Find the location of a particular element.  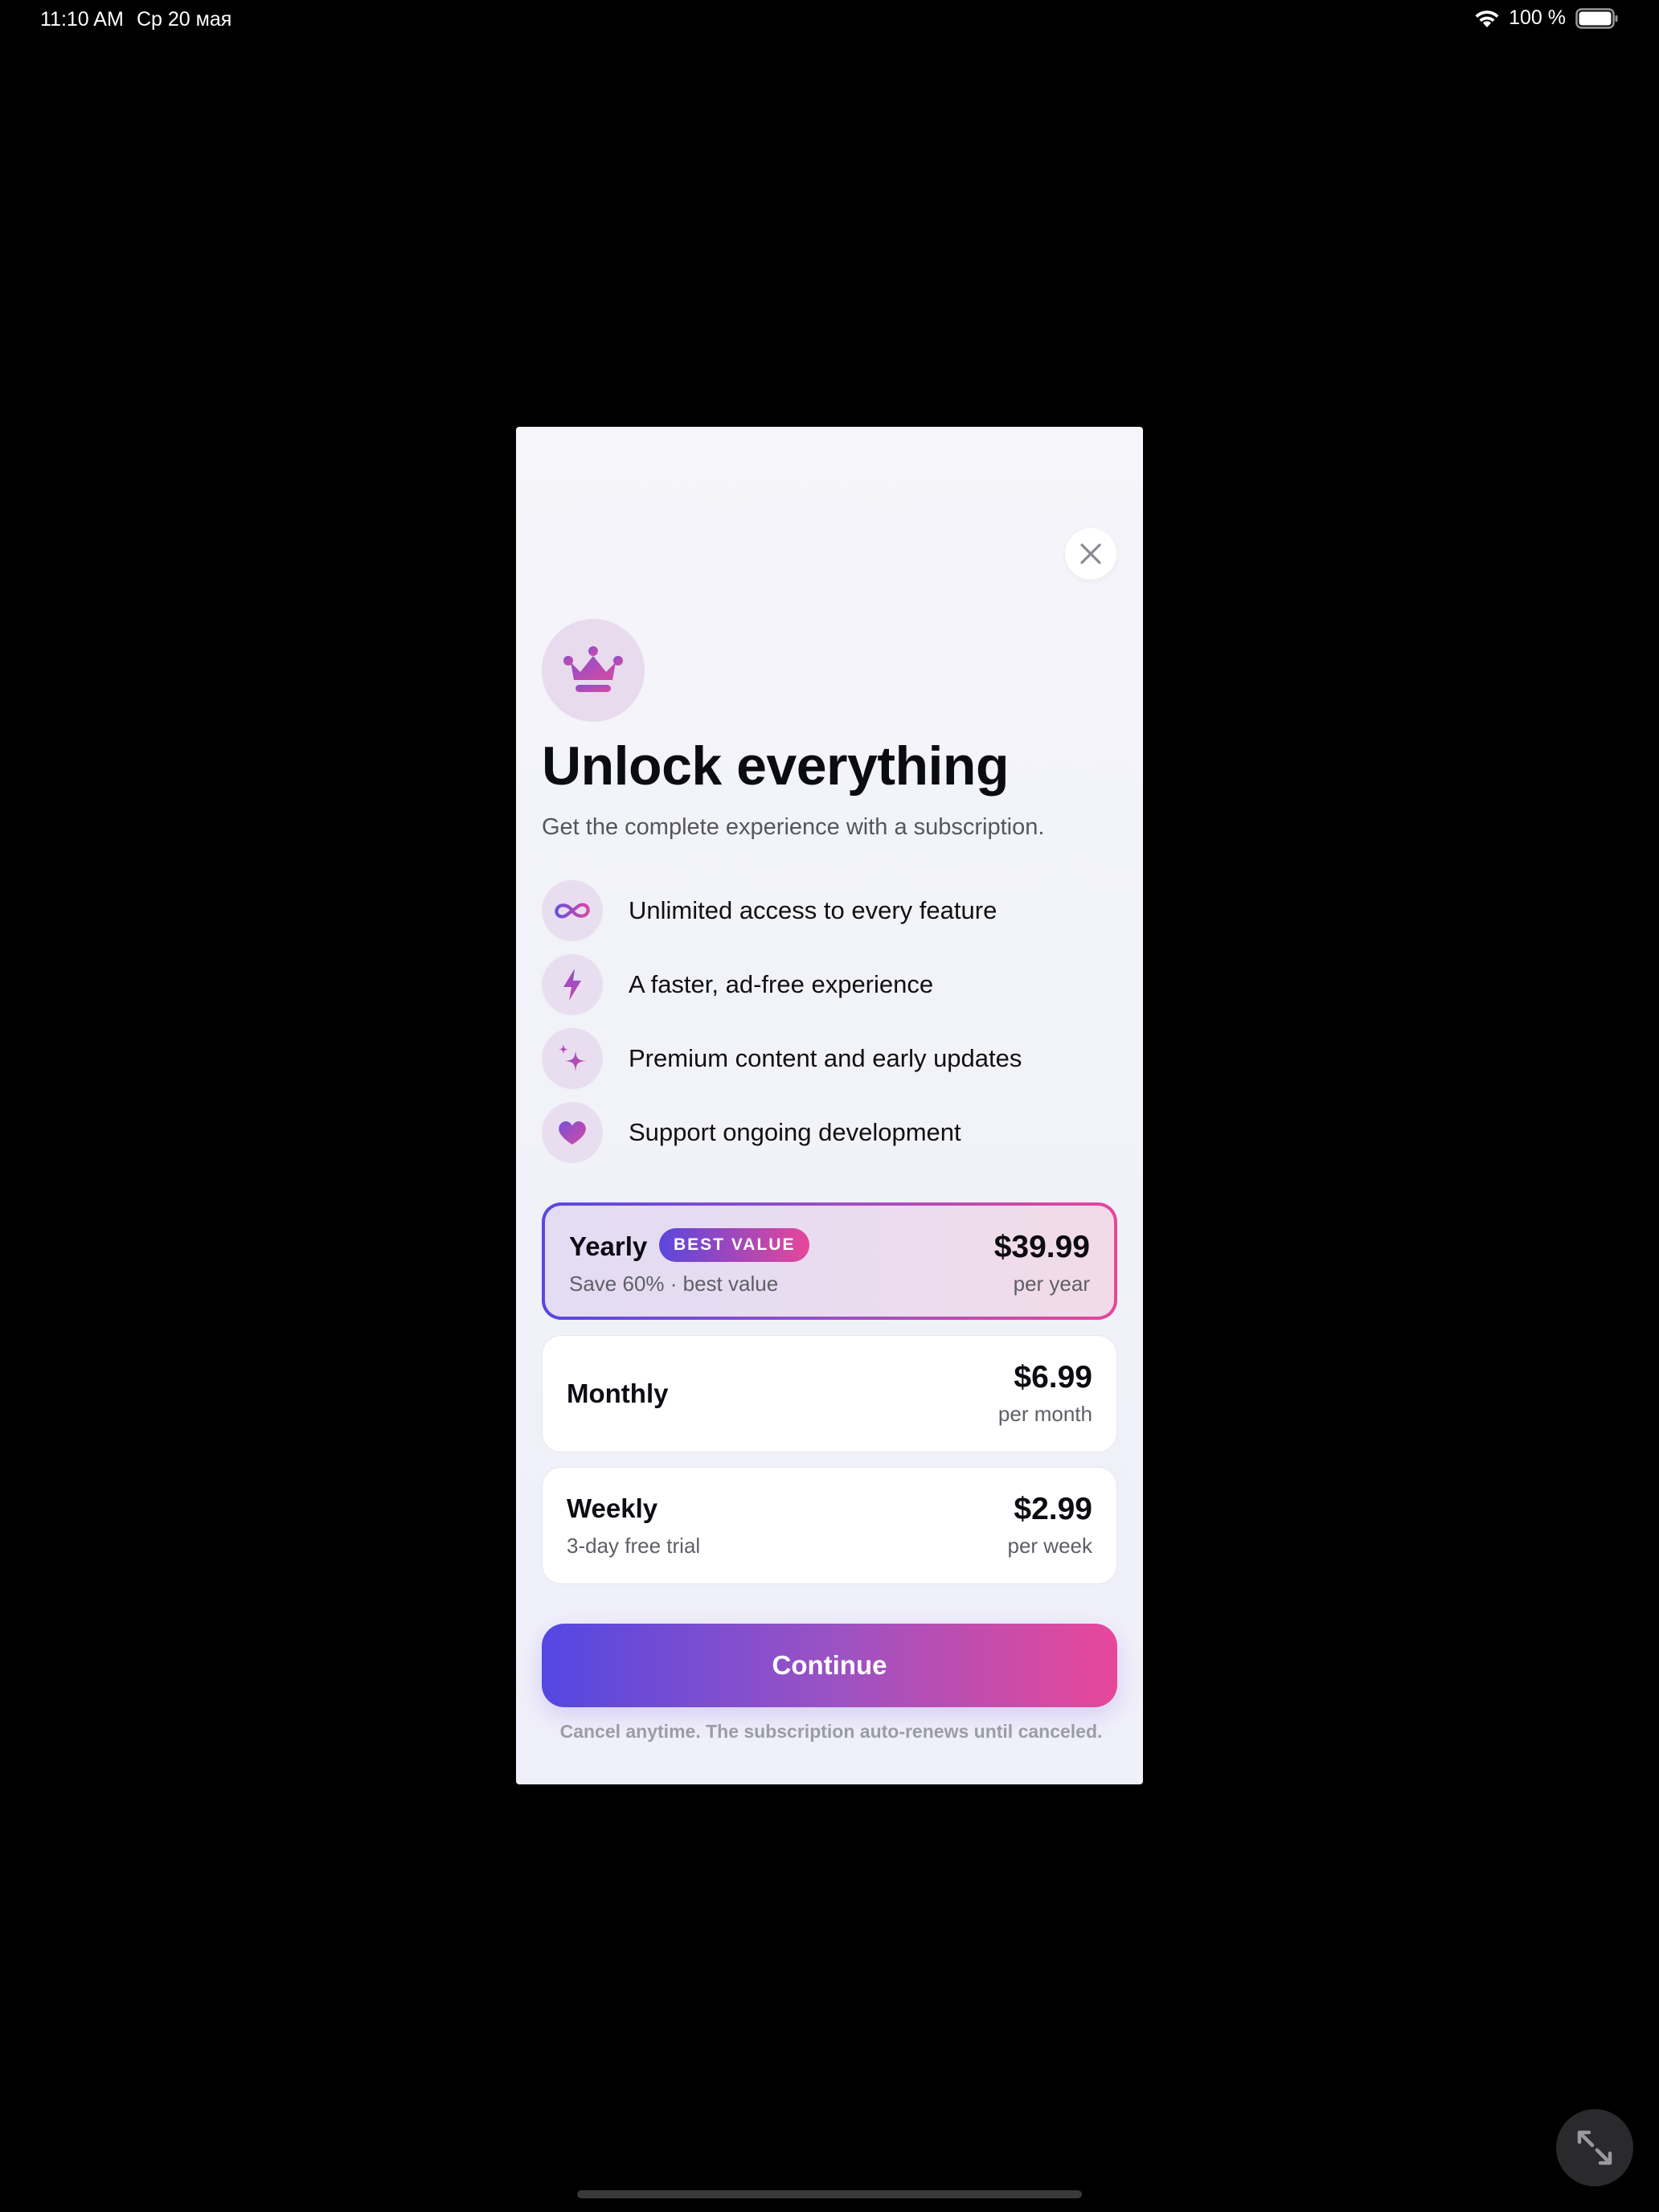

feature-text: Premium content and early updates is located at coordinates (825, 1058).